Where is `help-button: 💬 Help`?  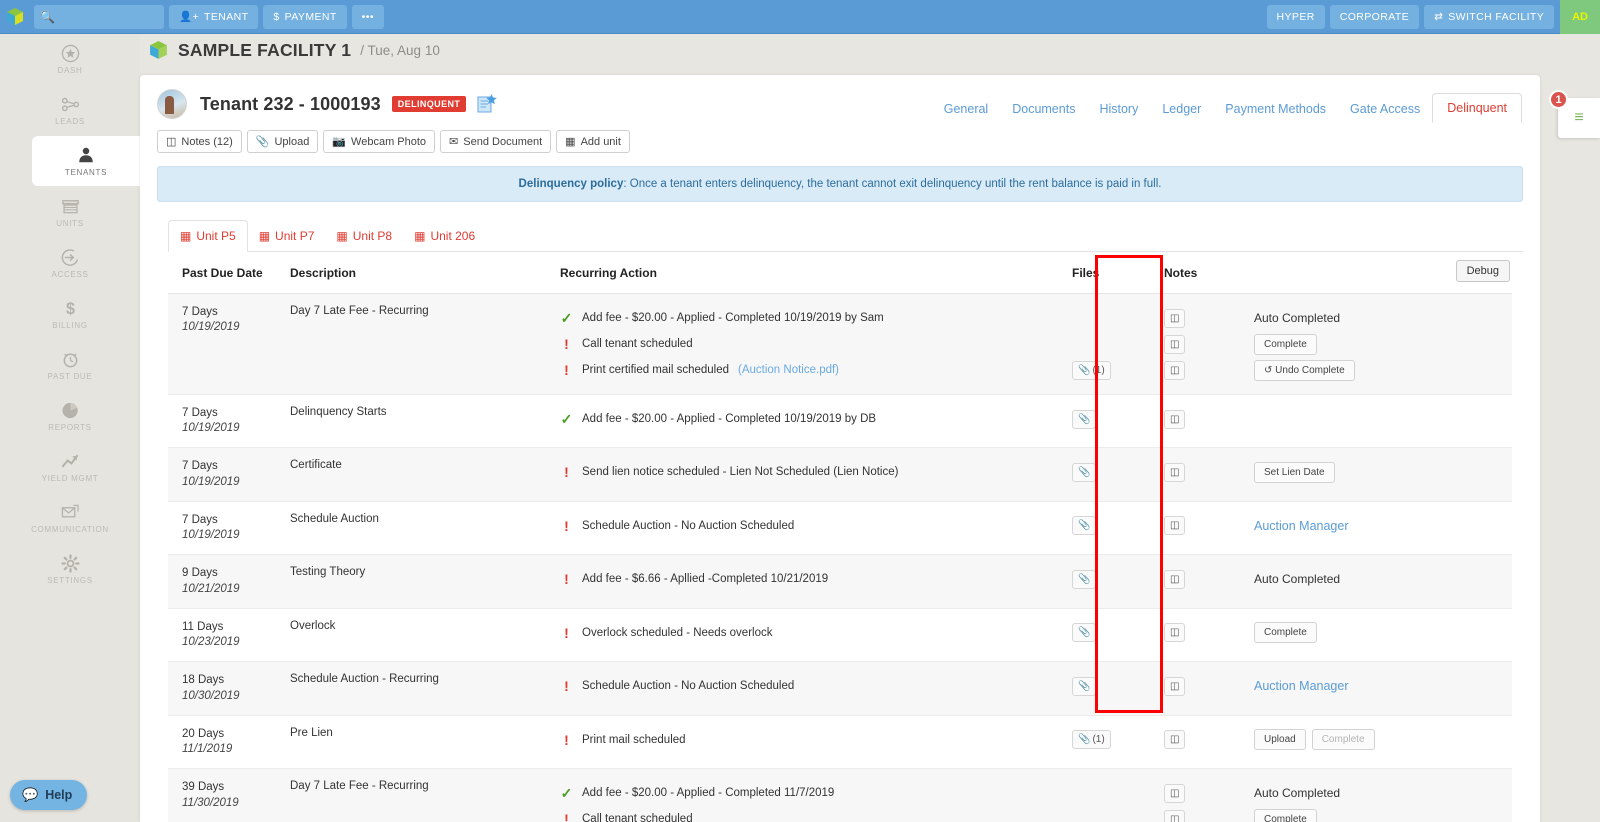 help-button: 💬 Help is located at coordinates (49, 795).